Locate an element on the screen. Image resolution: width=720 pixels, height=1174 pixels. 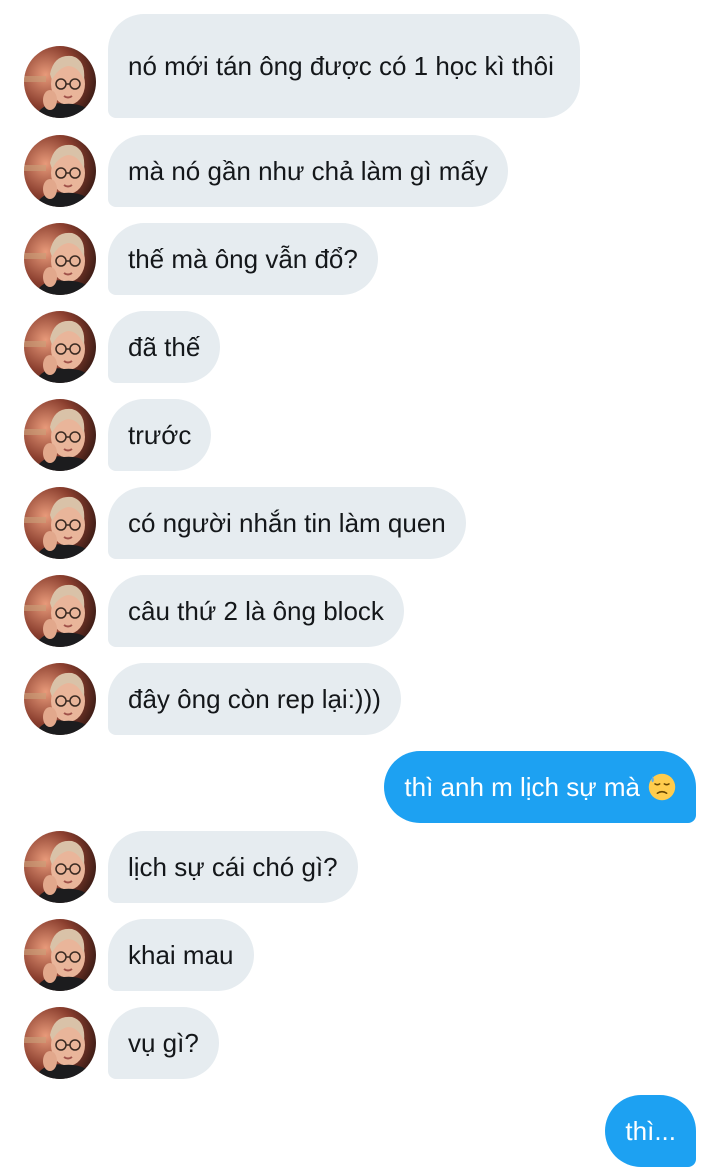
message-row: vụ gì? is located at coordinates (360, 1043).